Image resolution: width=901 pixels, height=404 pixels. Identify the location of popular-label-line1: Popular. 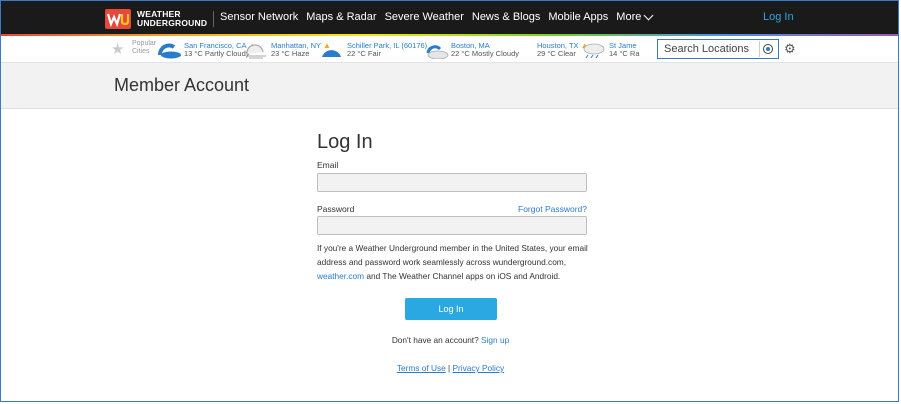
(144, 43).